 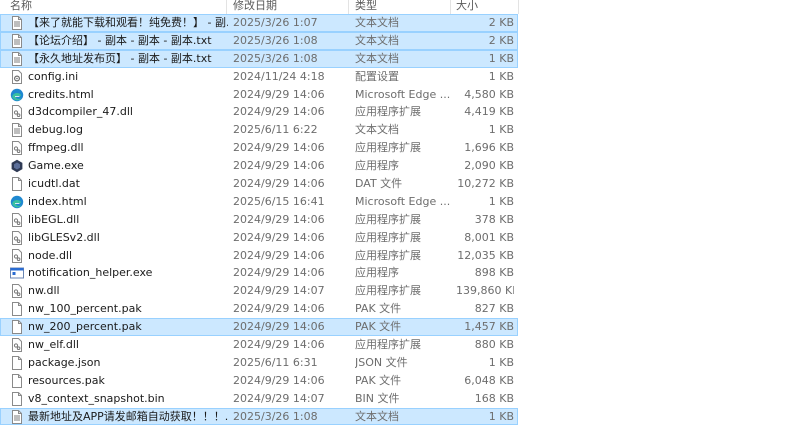 I want to click on file-name: d3dcompiler_47.dll, so click(x=80, y=112).